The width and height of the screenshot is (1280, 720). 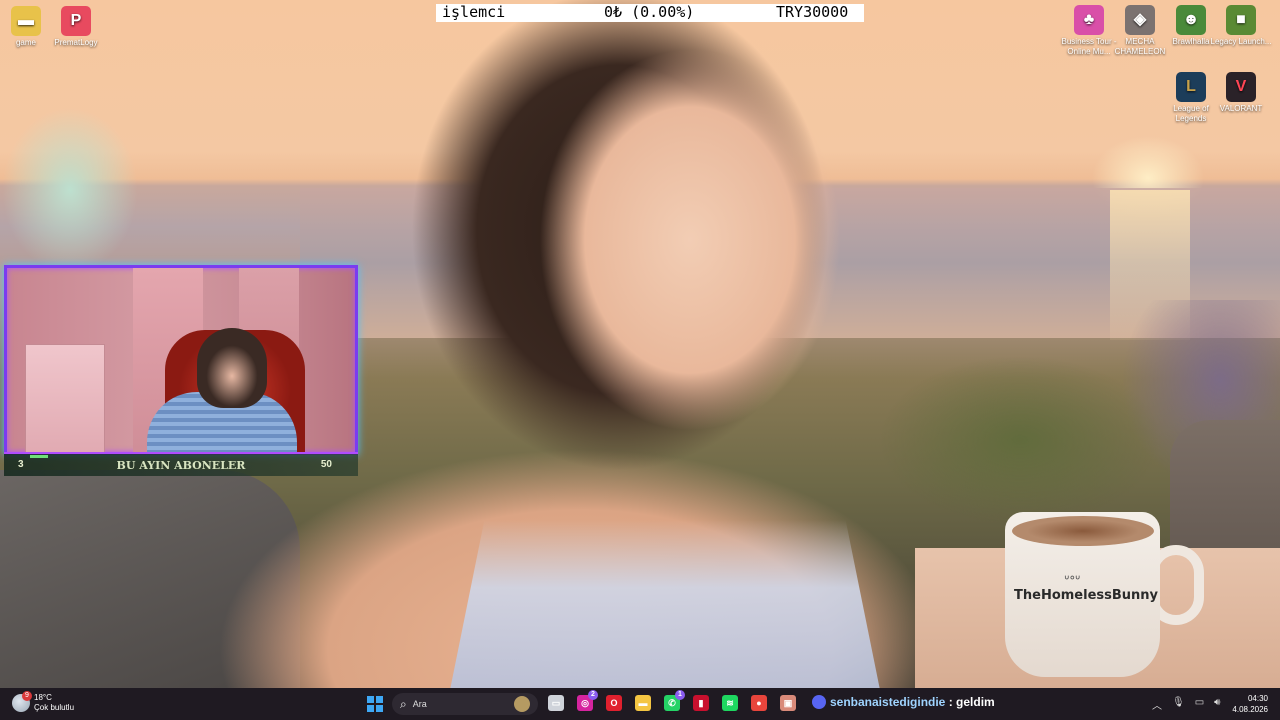 I want to click on taskbar-app-unknown-red: ▮, so click(x=701, y=703).